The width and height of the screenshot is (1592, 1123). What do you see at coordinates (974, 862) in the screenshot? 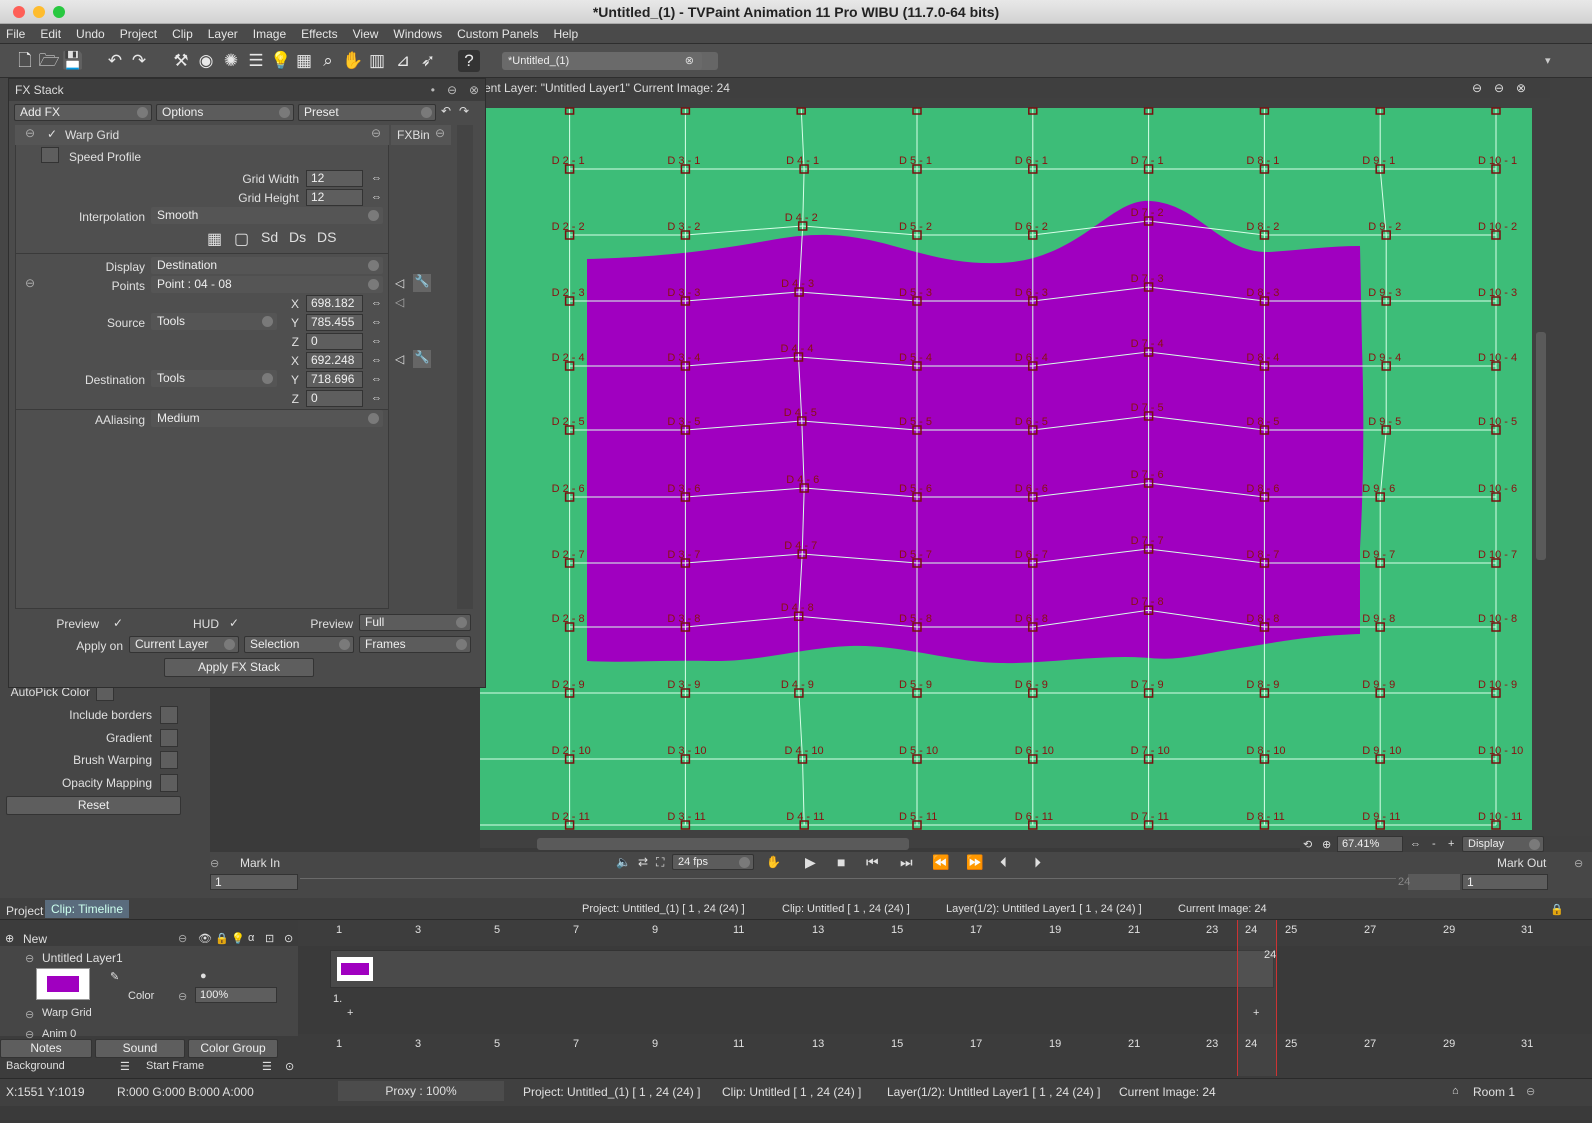
I see `fast-forward-icon: ⏩` at bounding box center [974, 862].